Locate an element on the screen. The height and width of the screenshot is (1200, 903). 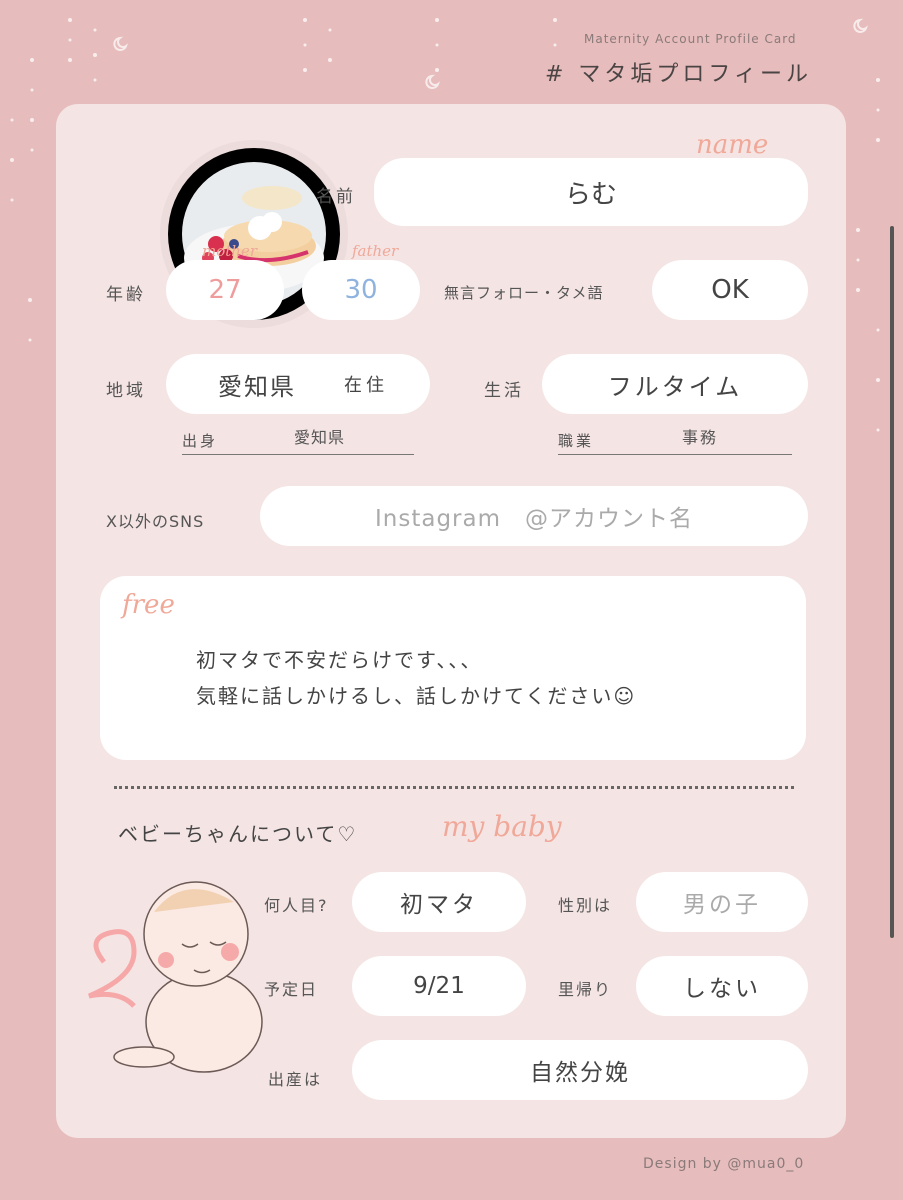
header-title: # マタ垢プロフィール is located at coordinates (678, 74).